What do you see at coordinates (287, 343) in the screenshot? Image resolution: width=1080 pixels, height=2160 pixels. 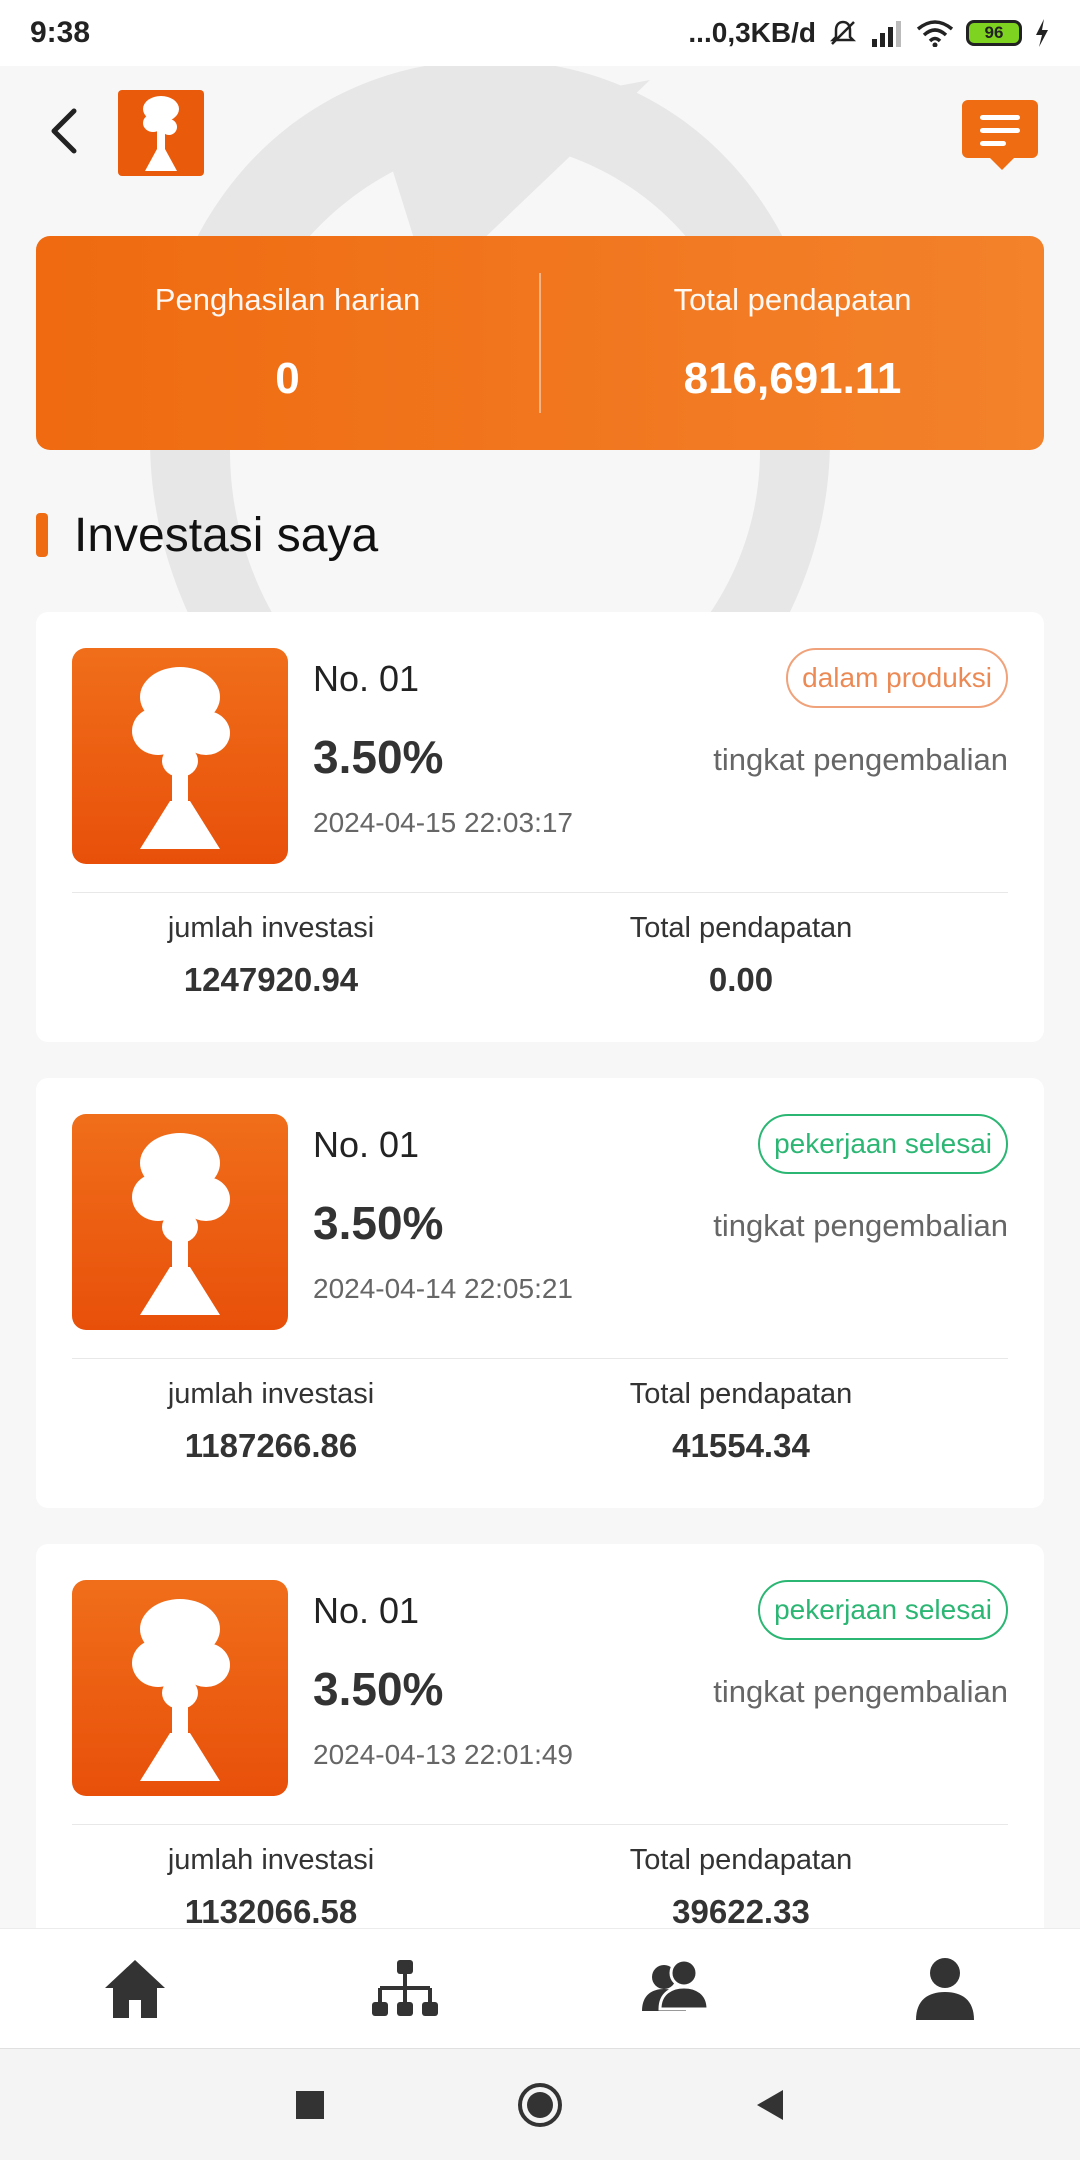 I see `daily-income: Penghasilan harian 0` at bounding box center [287, 343].